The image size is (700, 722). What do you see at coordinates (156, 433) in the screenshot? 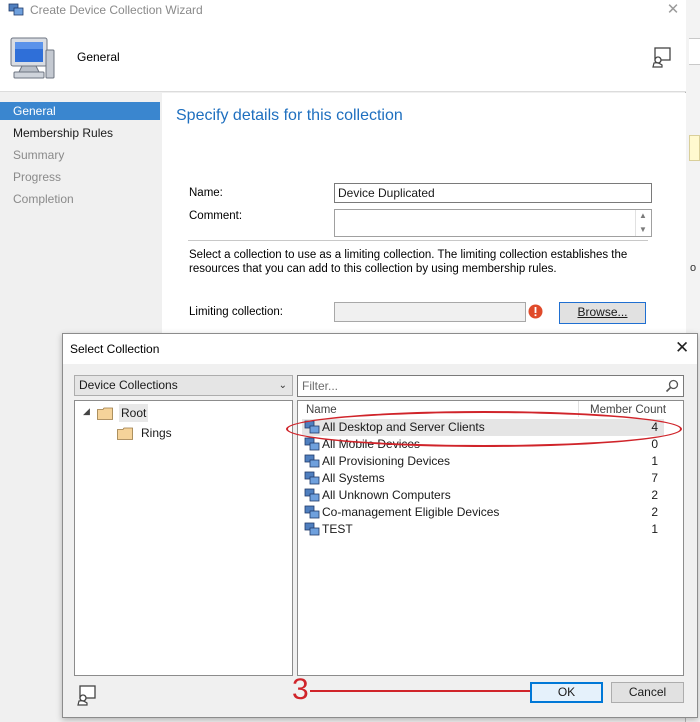
I see `tree-node-label: Rings` at bounding box center [156, 433].